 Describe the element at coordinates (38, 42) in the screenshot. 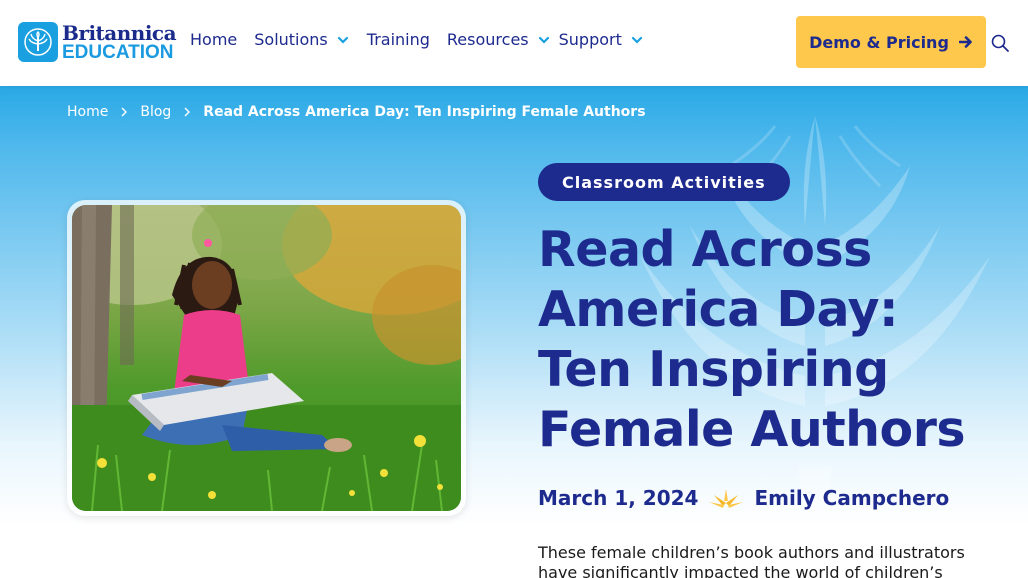

I see `tree-logo-icon` at that location.